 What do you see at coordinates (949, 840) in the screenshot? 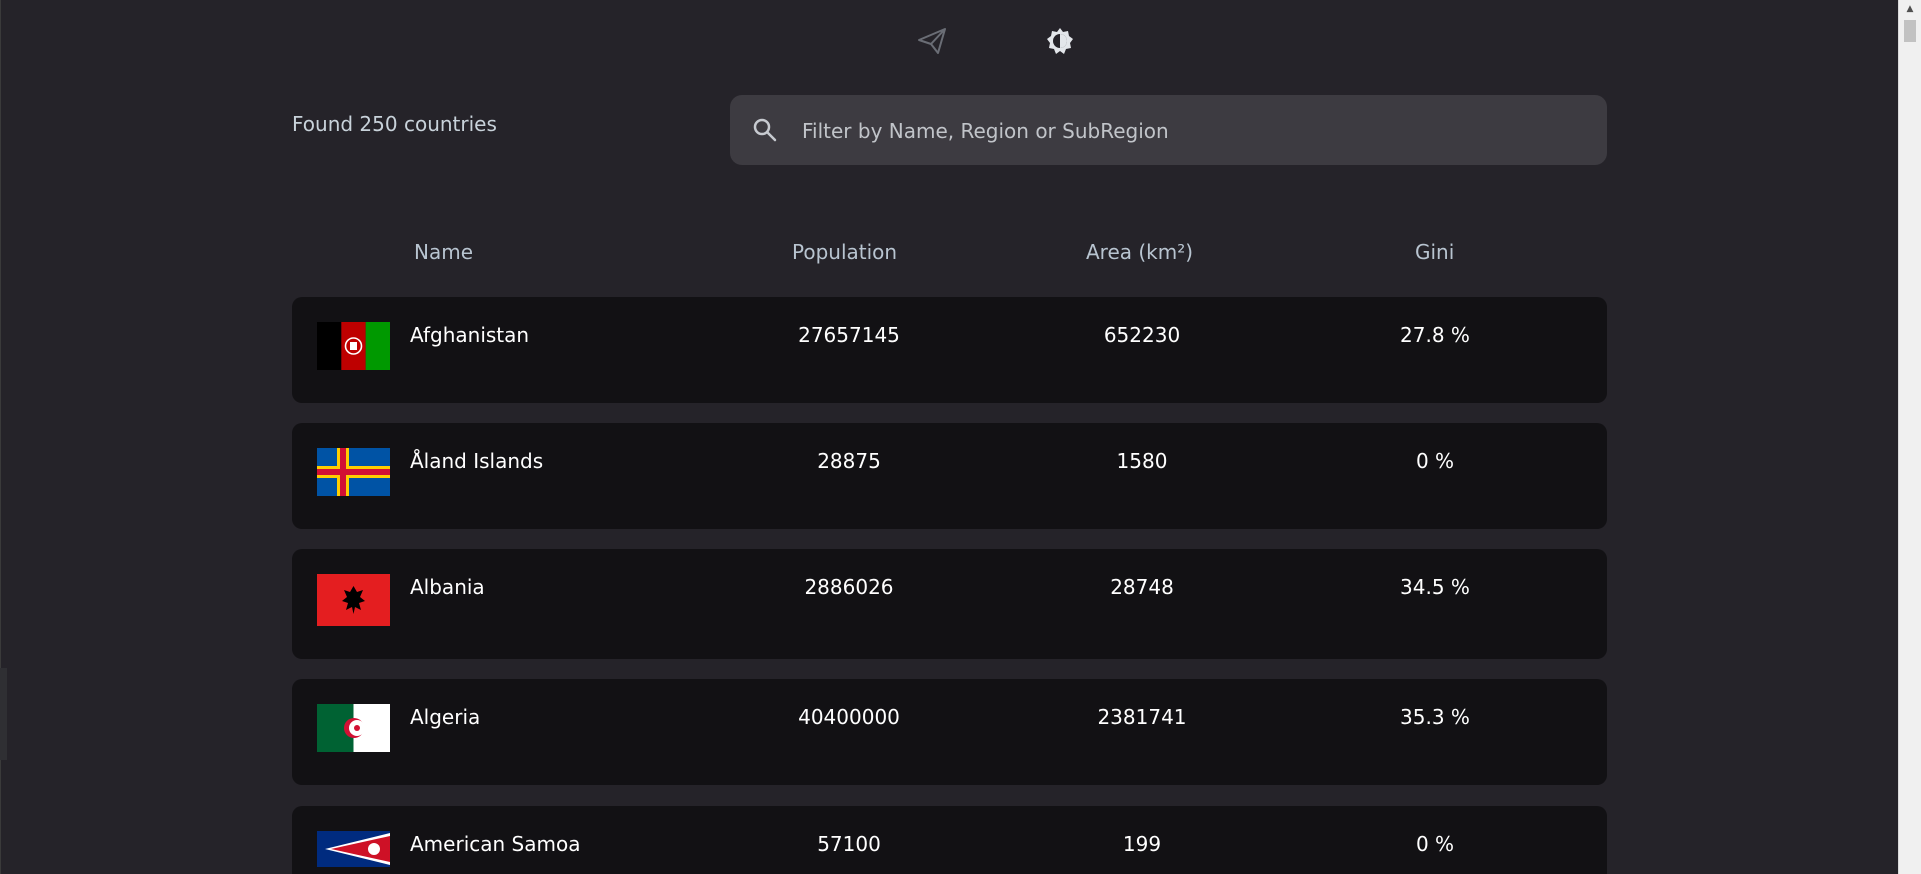
I see `table-row: American Samoa 57100 199 0 %` at bounding box center [949, 840].